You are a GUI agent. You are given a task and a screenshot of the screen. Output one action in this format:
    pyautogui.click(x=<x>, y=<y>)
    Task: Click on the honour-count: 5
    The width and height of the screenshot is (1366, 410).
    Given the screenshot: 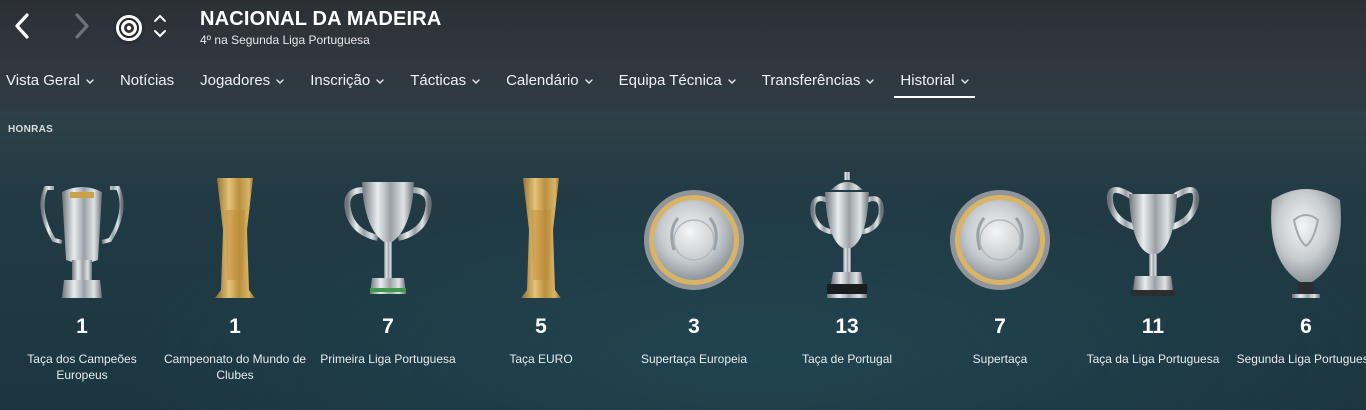 What is the action you would take?
    pyautogui.click(x=541, y=326)
    